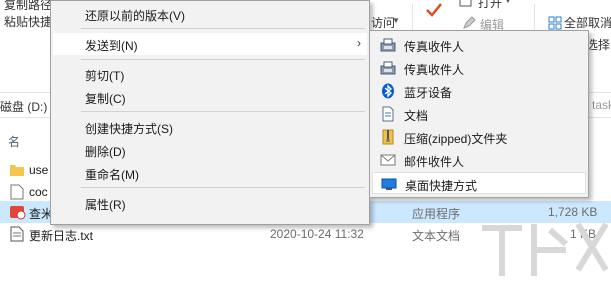  Describe the element at coordinates (18, 212) in the screenshot. I see `app-icon` at that location.